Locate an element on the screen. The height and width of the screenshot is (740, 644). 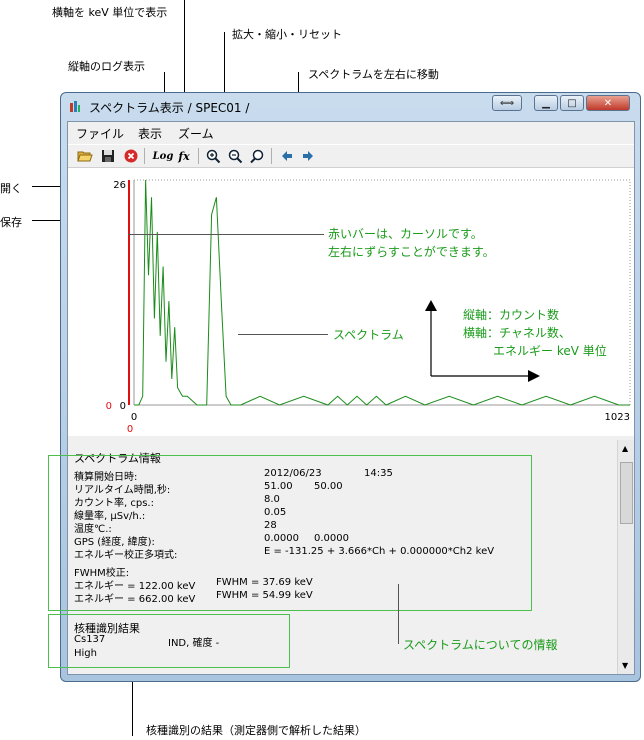
info-note: スペクトラムについての情報 is located at coordinates (480, 645).